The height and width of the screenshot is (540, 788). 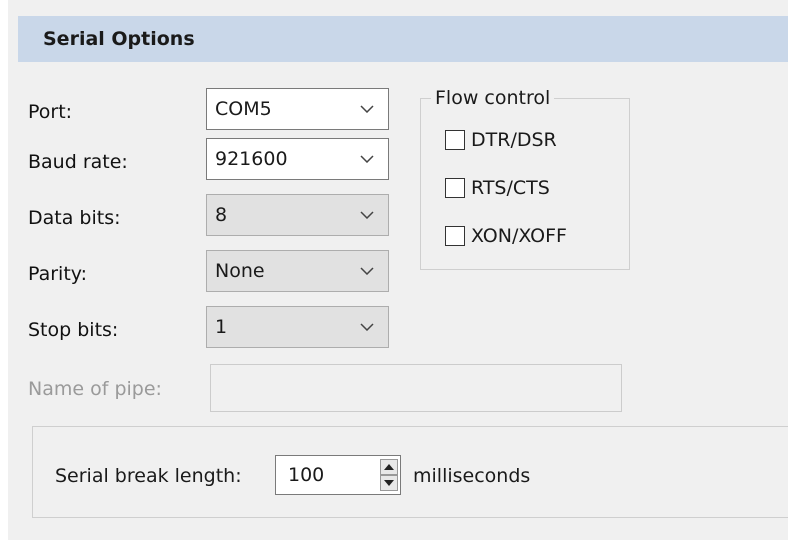 I want to click on serial-break-value: 100, so click(x=306, y=475).